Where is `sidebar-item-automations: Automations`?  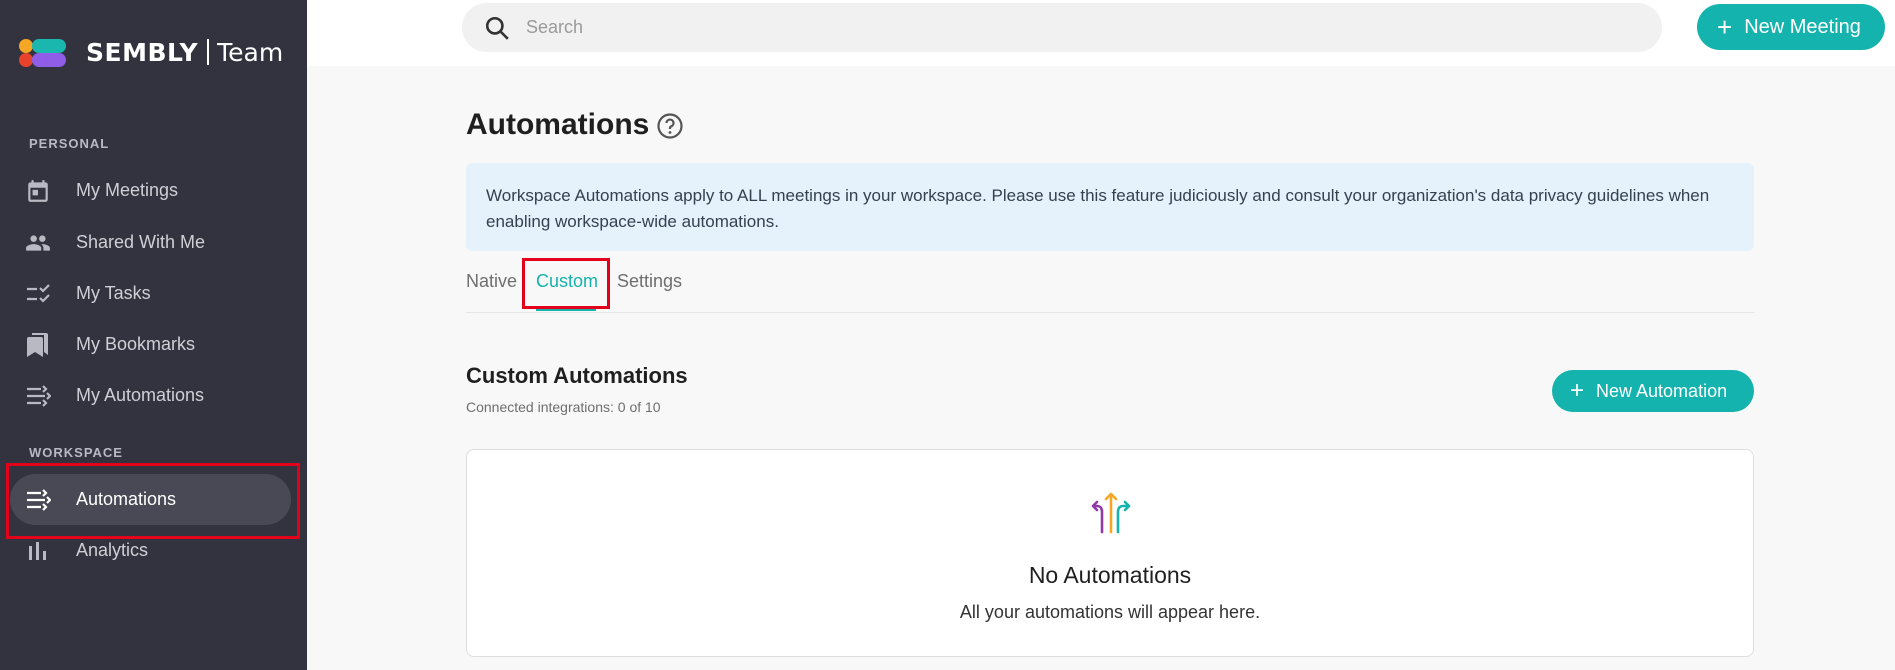 sidebar-item-automations: Automations is located at coordinates (150, 499).